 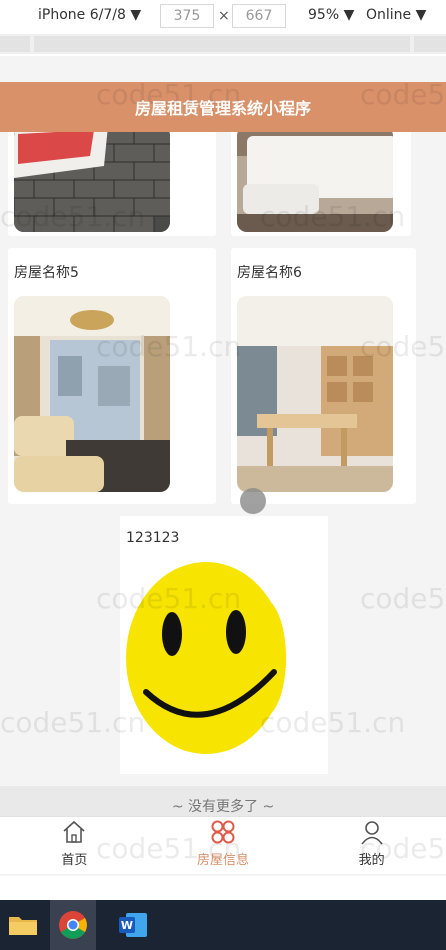 I want to click on house-card: 123123, so click(x=224, y=645).